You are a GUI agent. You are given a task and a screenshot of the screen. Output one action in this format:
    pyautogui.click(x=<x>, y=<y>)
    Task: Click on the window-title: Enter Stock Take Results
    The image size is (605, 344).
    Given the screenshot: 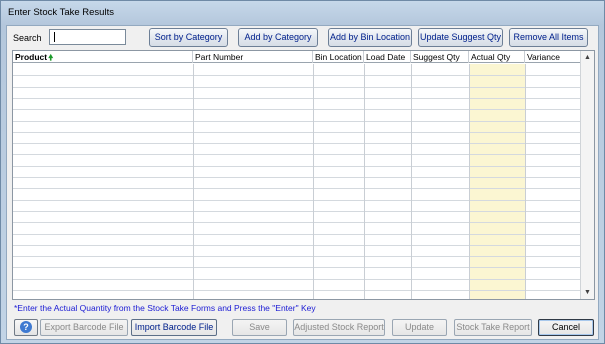 What is the action you would take?
    pyautogui.click(x=61, y=12)
    